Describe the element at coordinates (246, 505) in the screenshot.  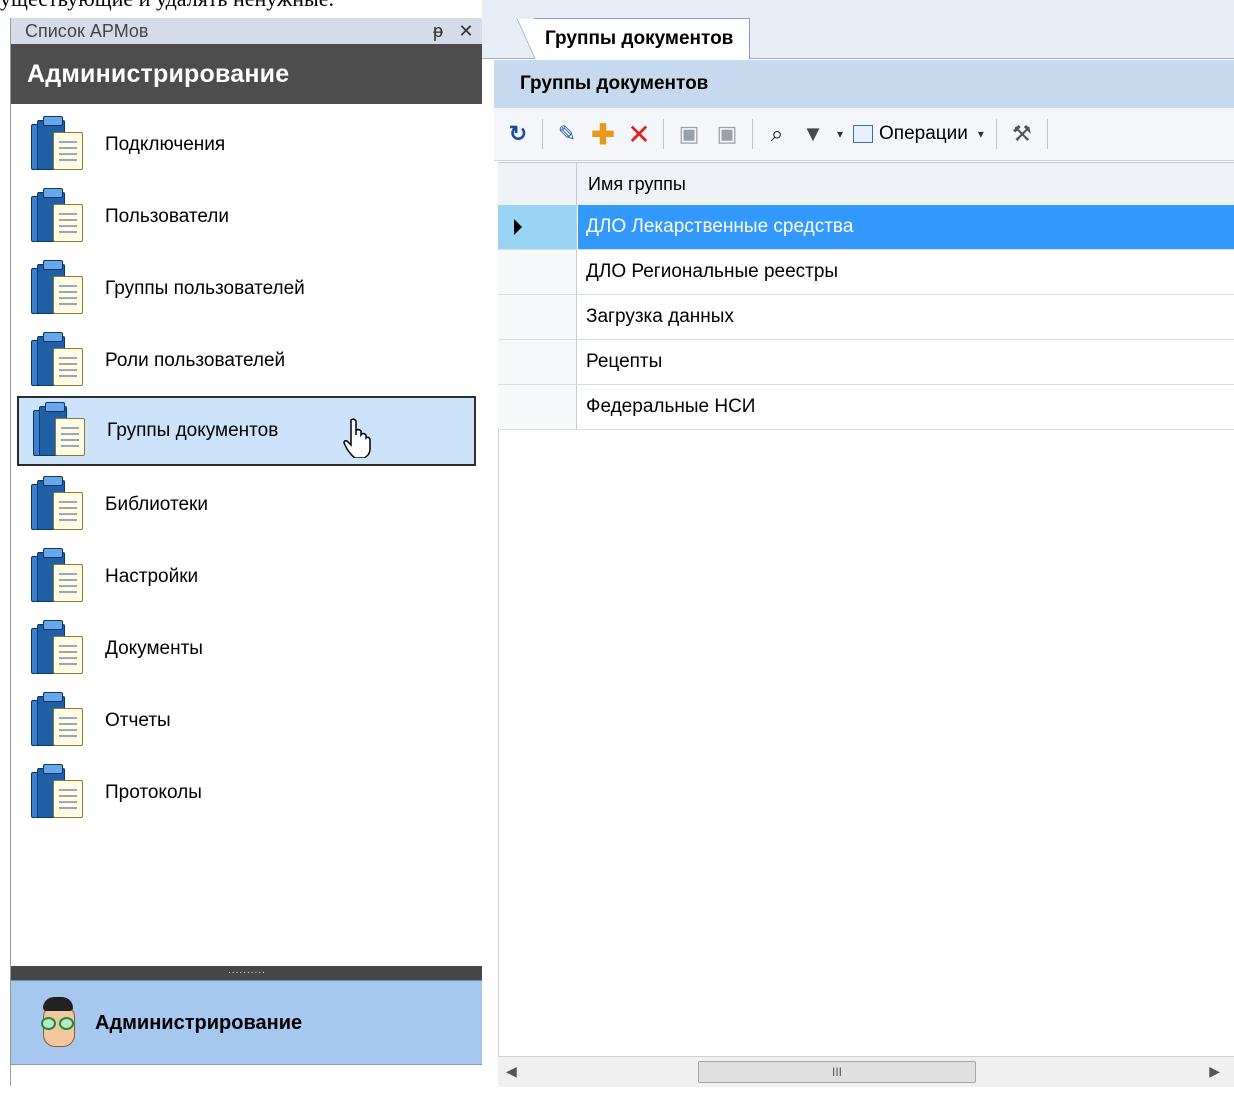
I see `nav-item-libraries: Библиотеки` at that location.